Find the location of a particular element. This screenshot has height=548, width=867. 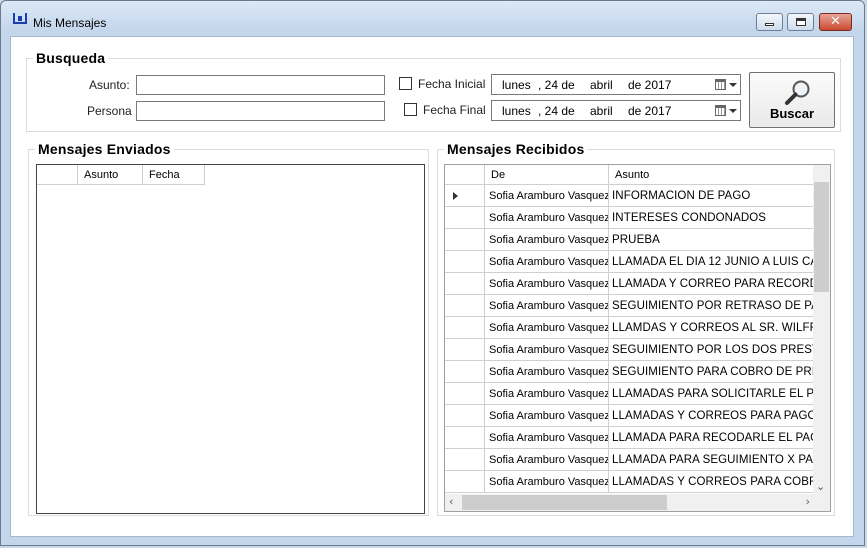

close-icon: ✕ is located at coordinates (835, 21).